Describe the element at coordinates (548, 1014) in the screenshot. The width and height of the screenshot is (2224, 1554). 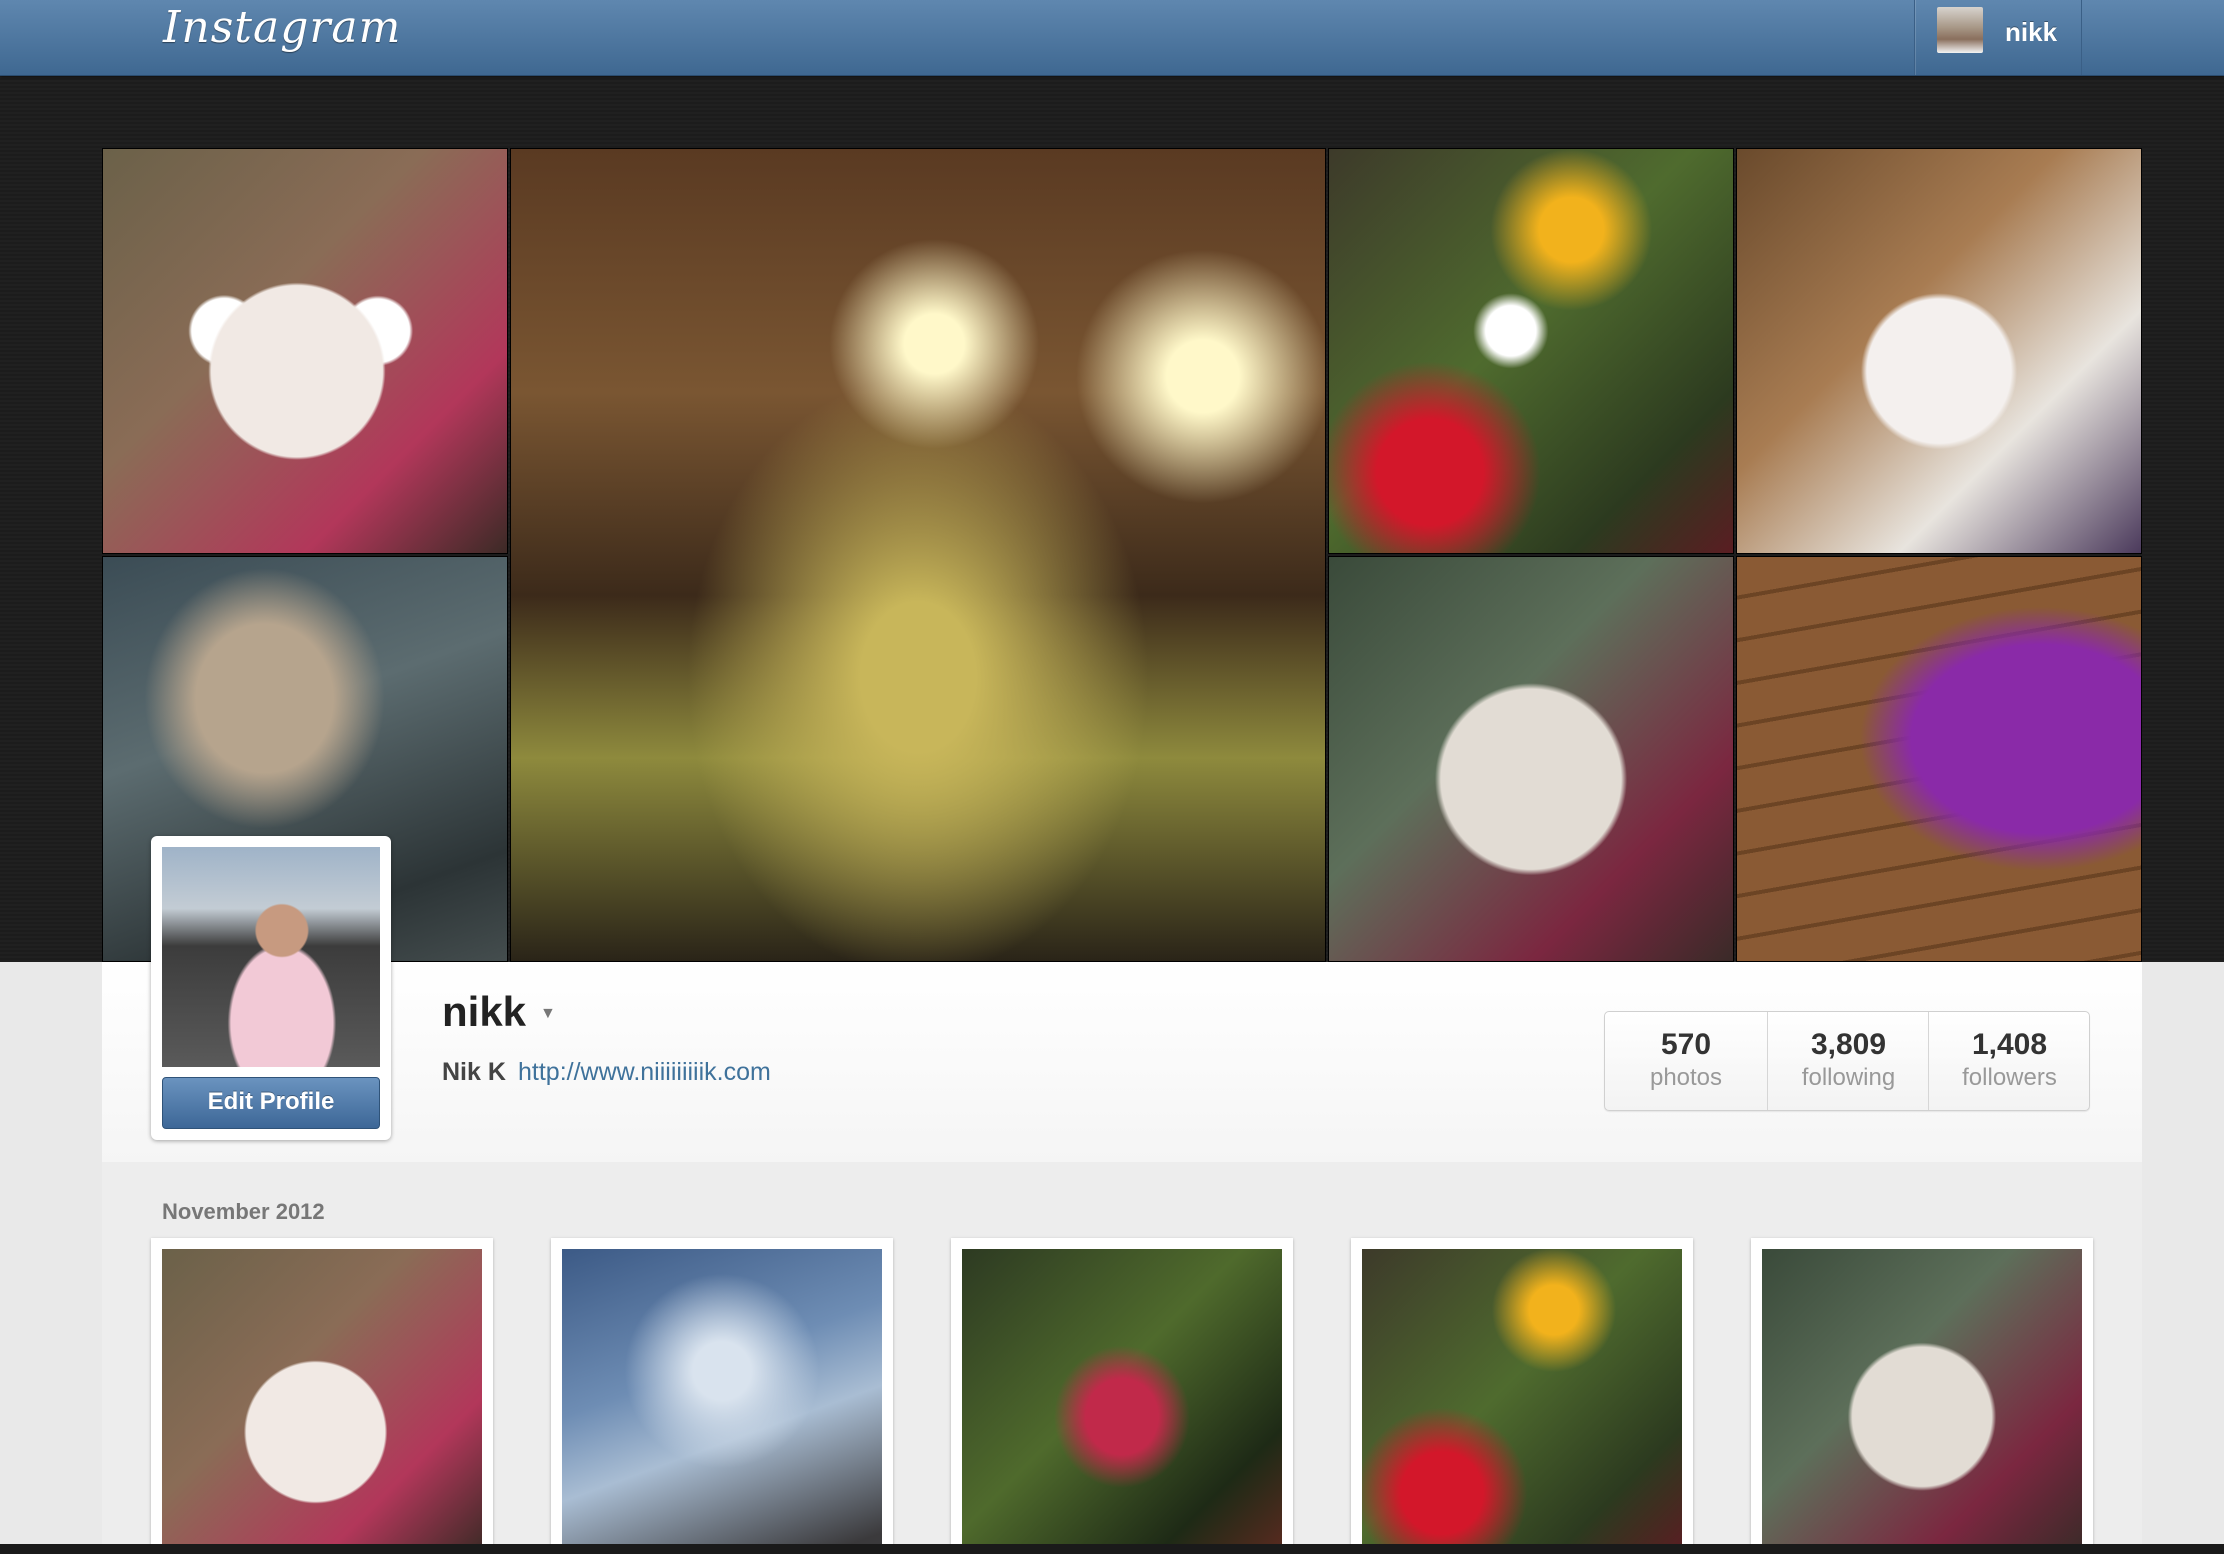
I see `chevron-down-icon: ▼` at that location.